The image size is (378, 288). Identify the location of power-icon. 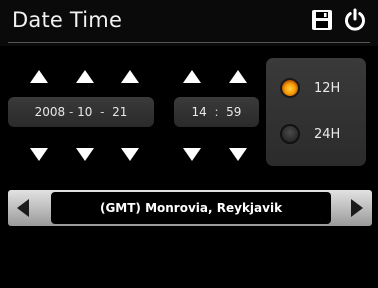
(355, 20).